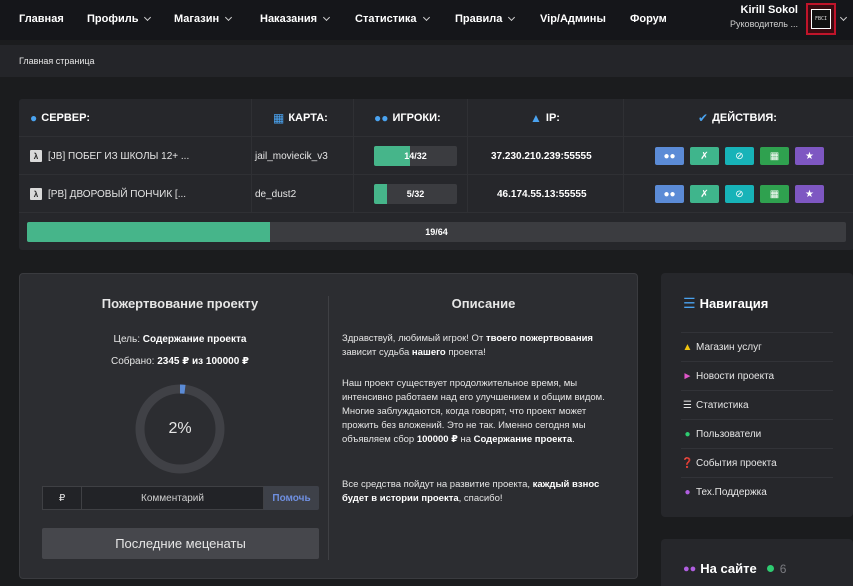 The width and height of the screenshot is (853, 586). I want to click on description-title: Описание, so click(483, 303).